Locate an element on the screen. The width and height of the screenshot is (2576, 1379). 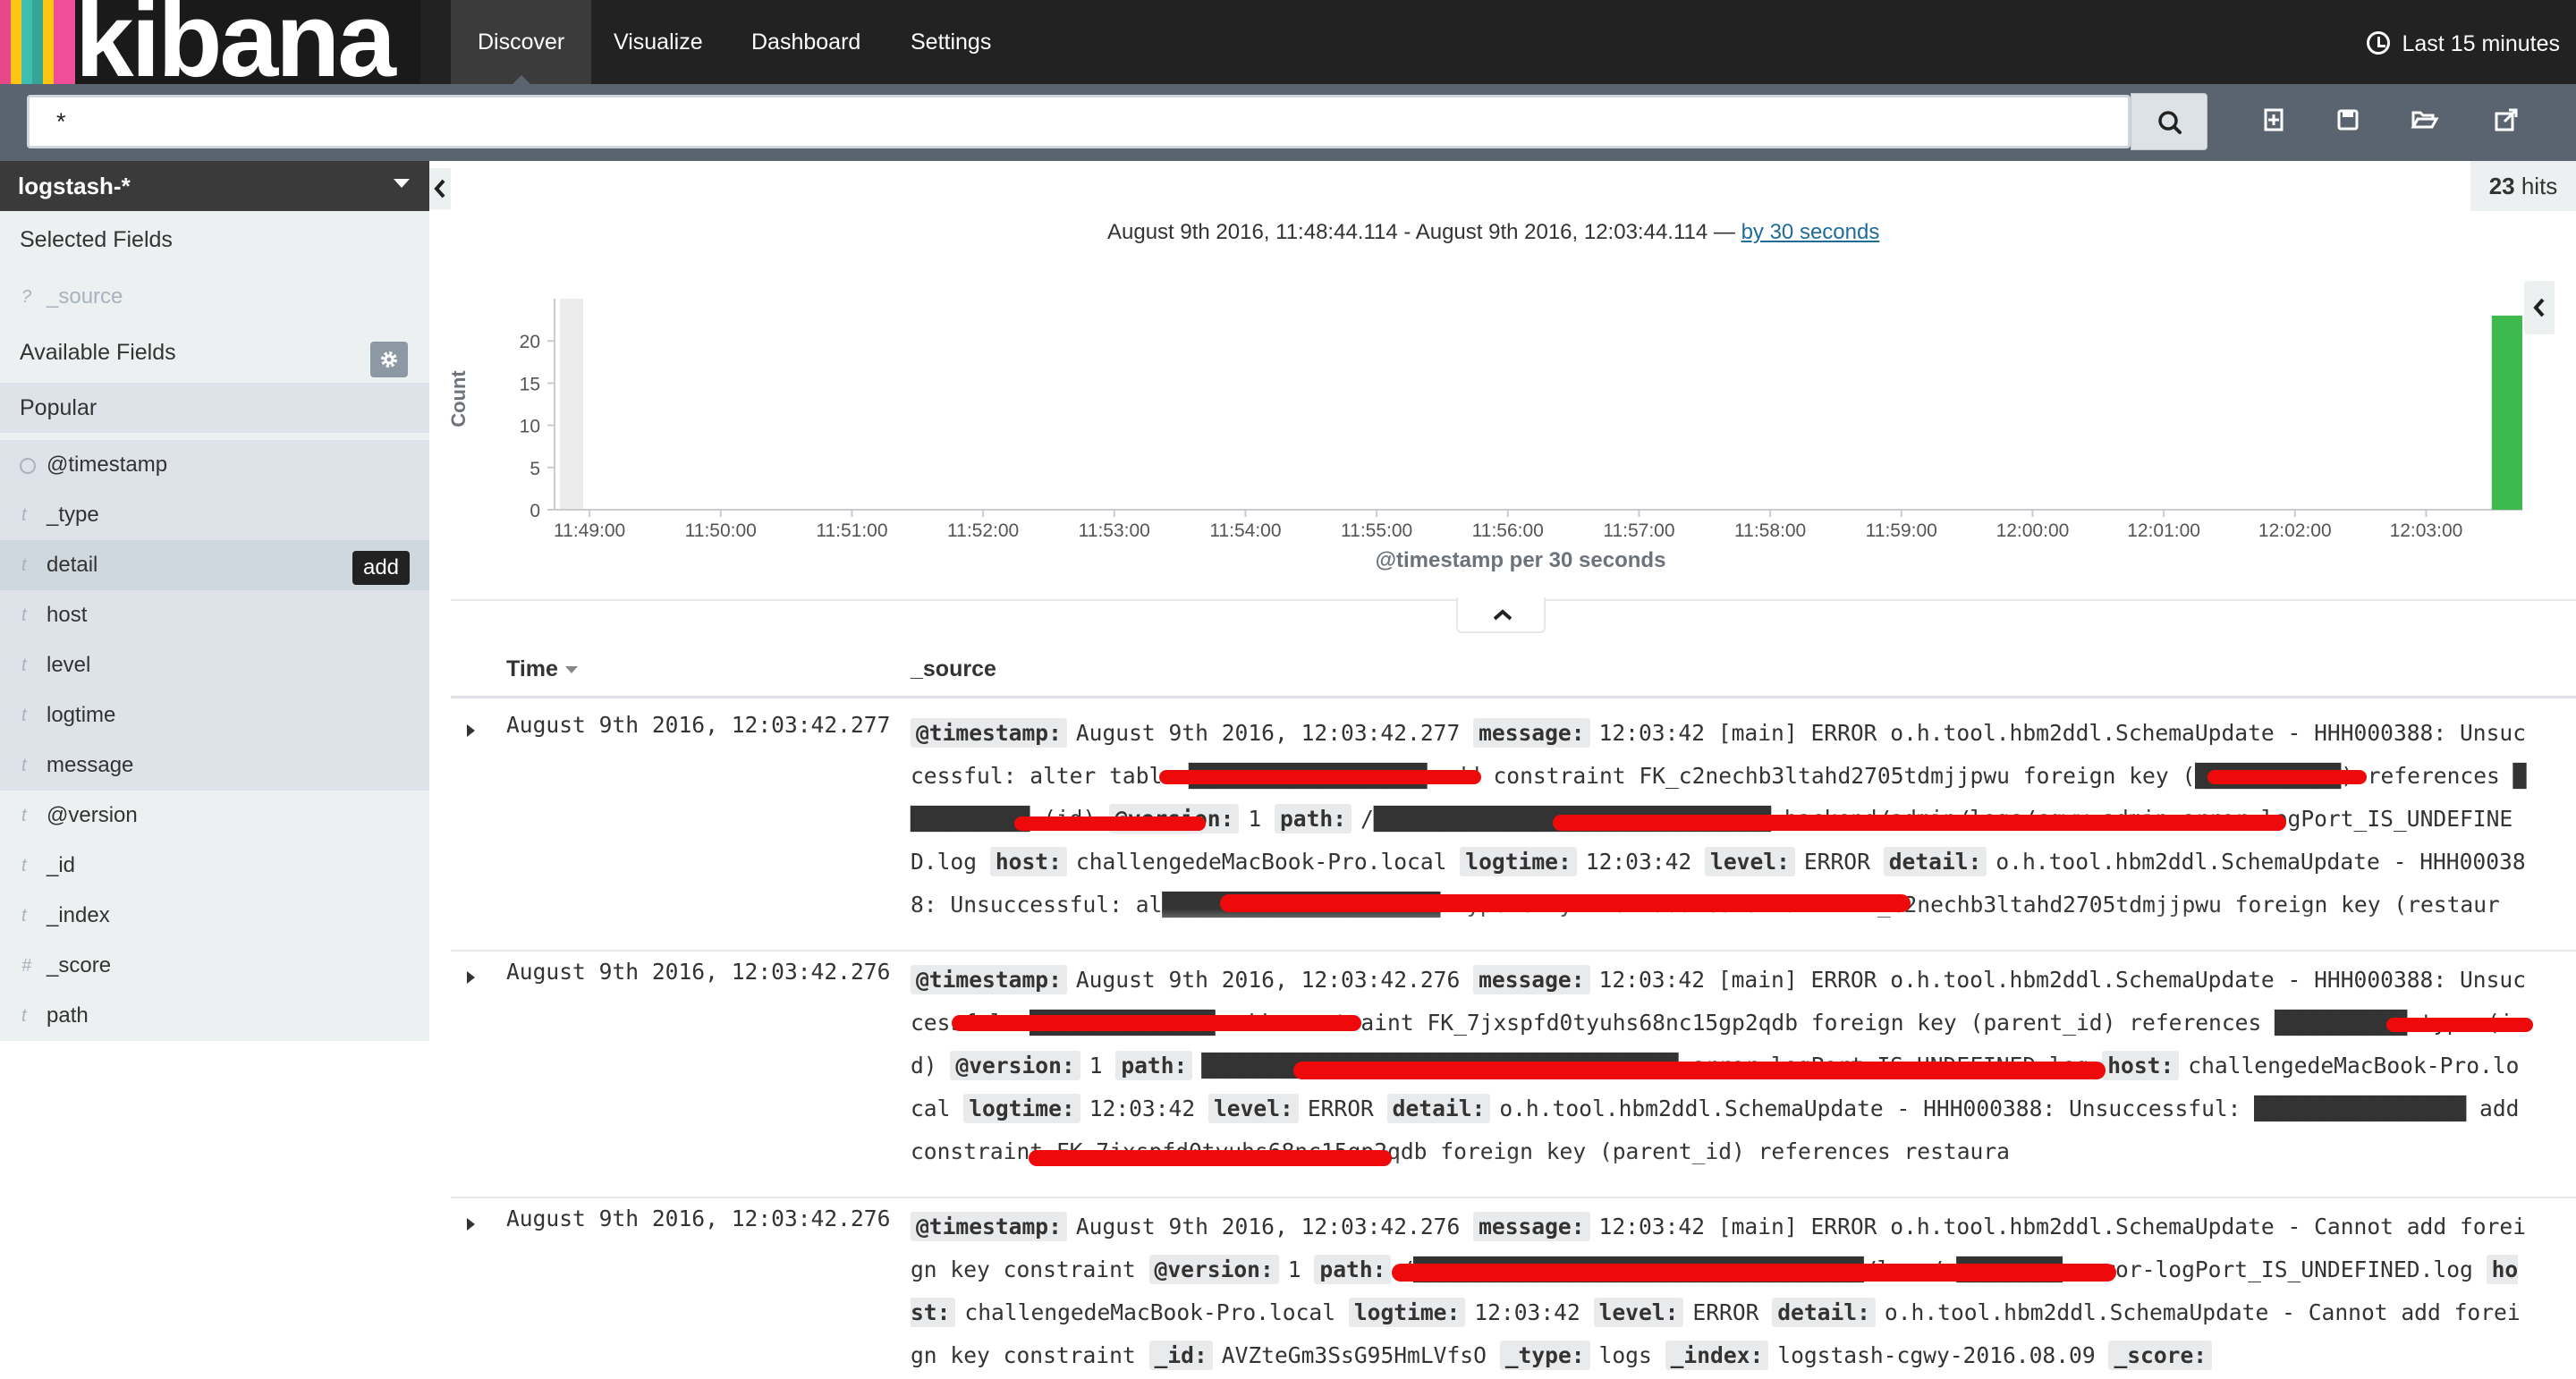
x-tick-label: 11:50:00 is located at coordinates (721, 530).